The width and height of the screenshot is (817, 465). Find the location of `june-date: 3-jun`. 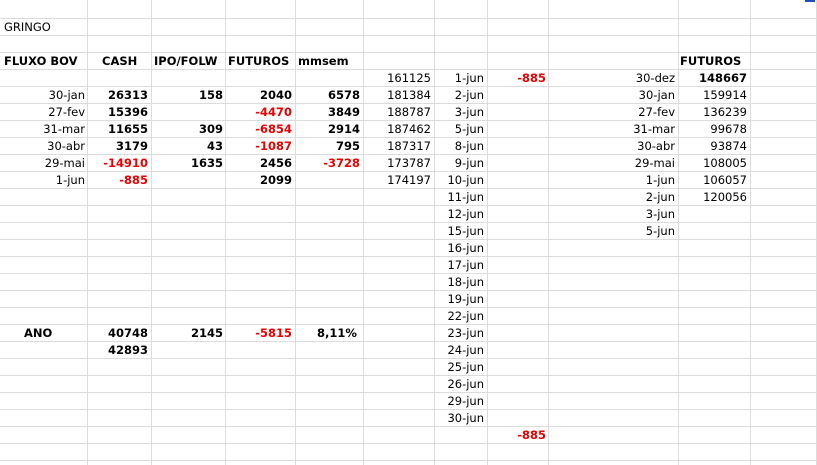

june-date: 3-jun is located at coordinates (459, 112).